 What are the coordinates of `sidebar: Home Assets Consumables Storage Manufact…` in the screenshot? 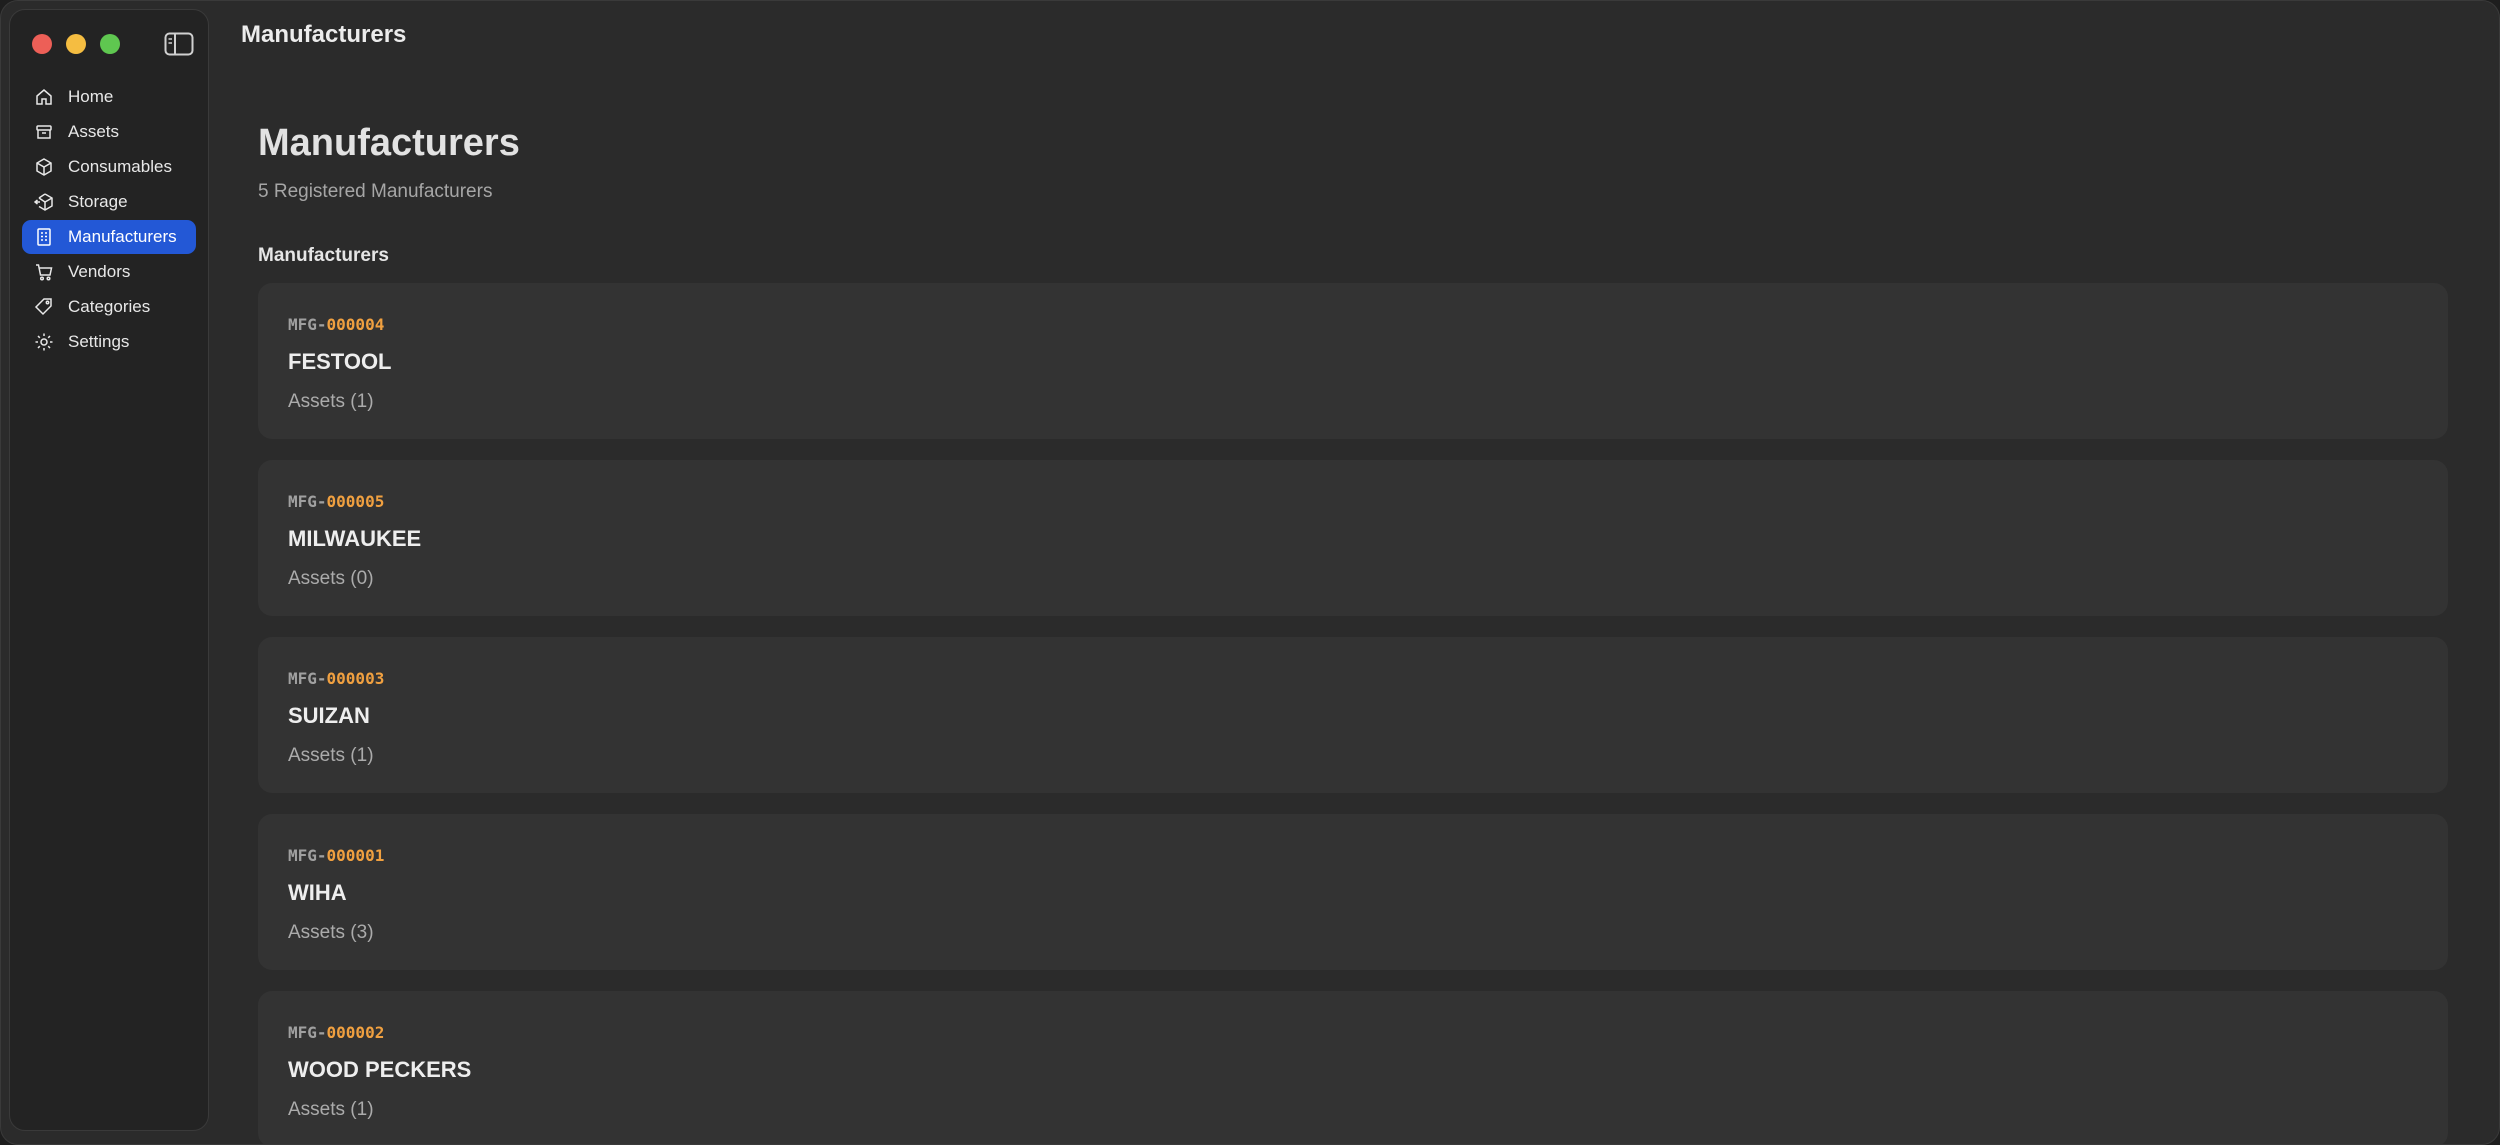 It's located at (109, 570).